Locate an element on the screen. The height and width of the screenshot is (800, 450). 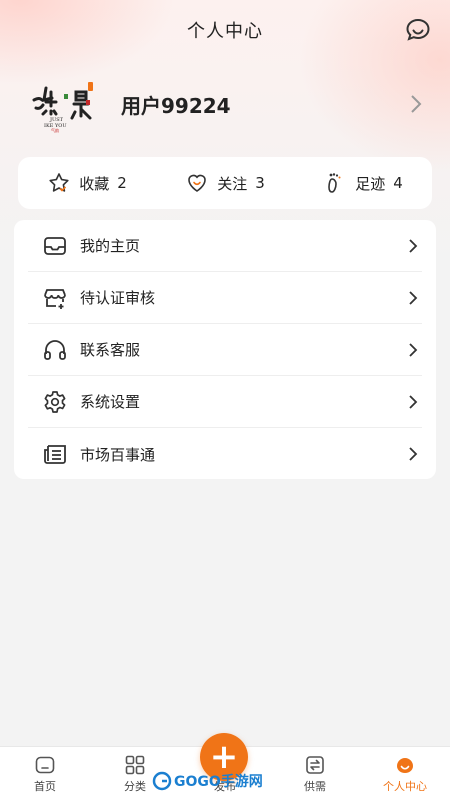
menu-label: 系统设置 is located at coordinates (110, 402).